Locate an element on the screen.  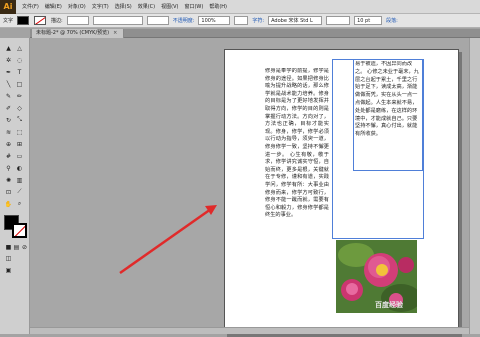
menu-select: 选择(S) is located at coordinates (123, 6).